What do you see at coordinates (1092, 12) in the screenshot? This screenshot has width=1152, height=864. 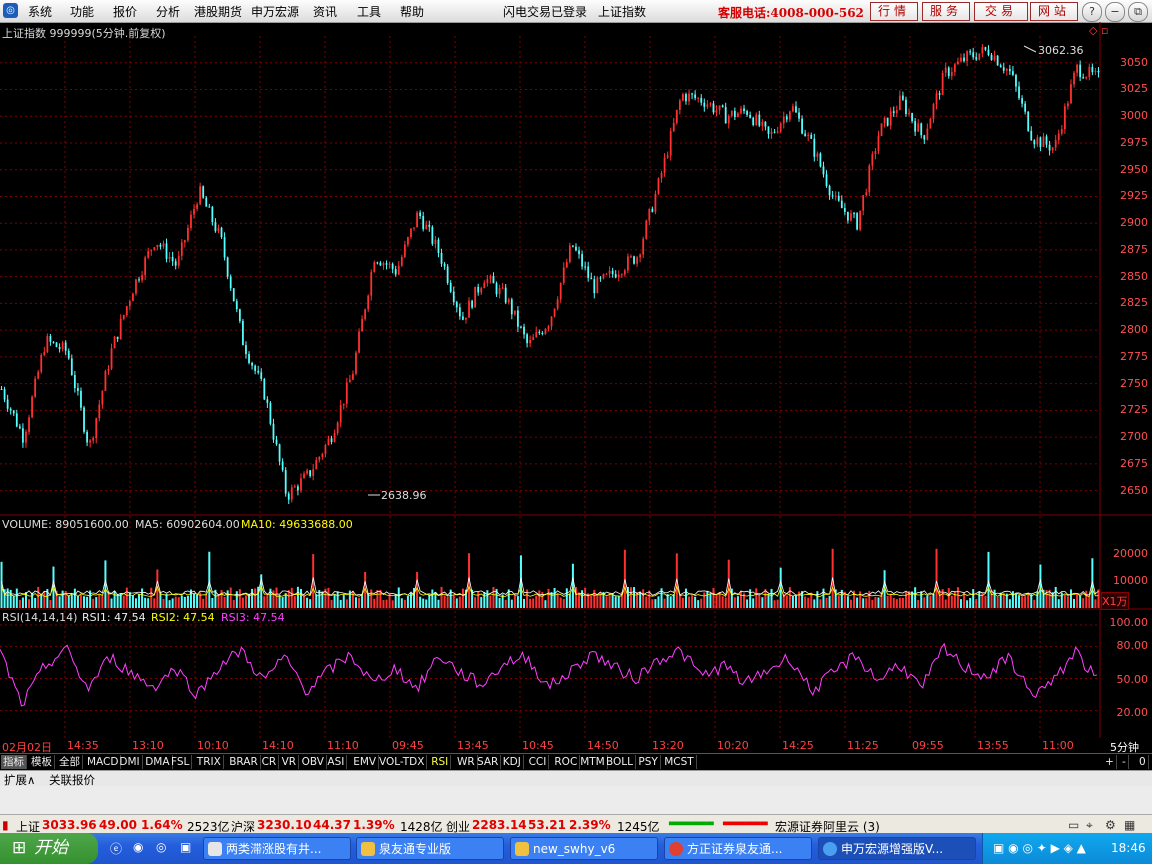 I see `help-icon: ?` at bounding box center [1092, 12].